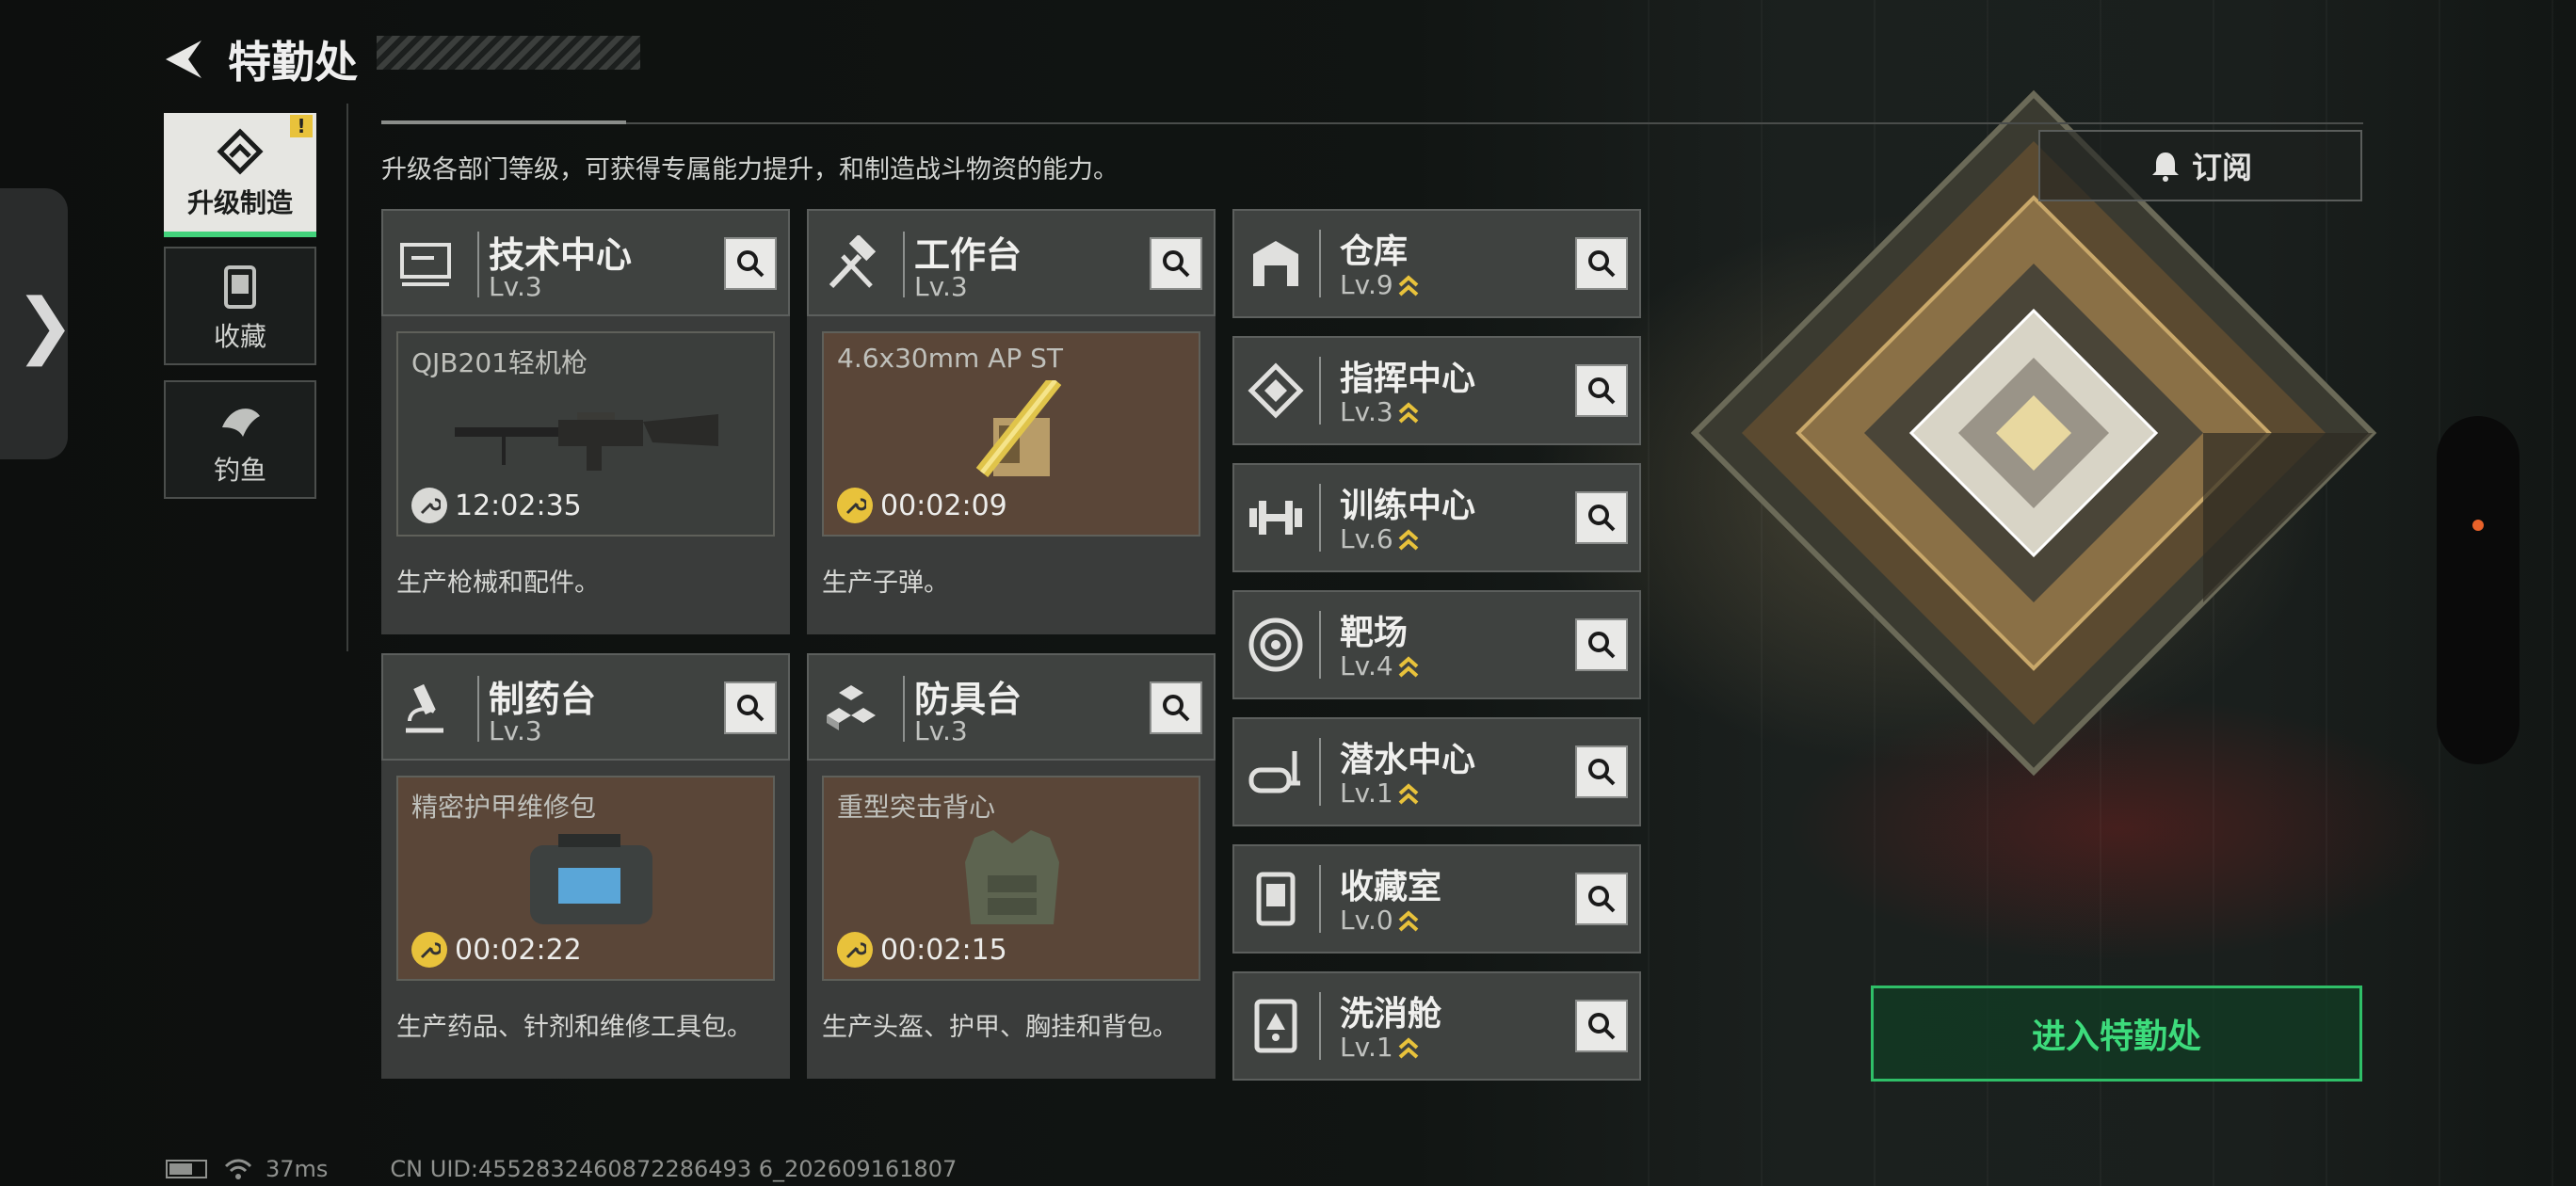  I want to click on workshop-card-pharmacy: 制药台 Lv.3 精密护甲维修包 00:02:22 生产药品、针剂和维修工具包。, so click(585, 866).